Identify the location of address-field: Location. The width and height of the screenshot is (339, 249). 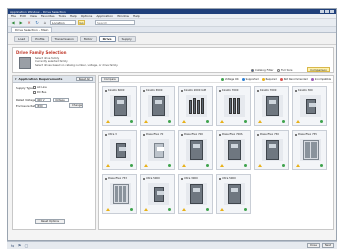
(63, 22).